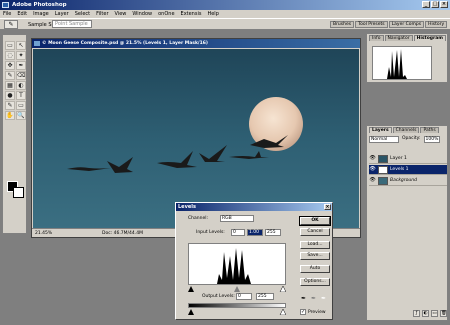 The height and width of the screenshot is (325, 450). Describe the element at coordinates (121, 14) in the screenshot. I see `menu-view: View` at that location.